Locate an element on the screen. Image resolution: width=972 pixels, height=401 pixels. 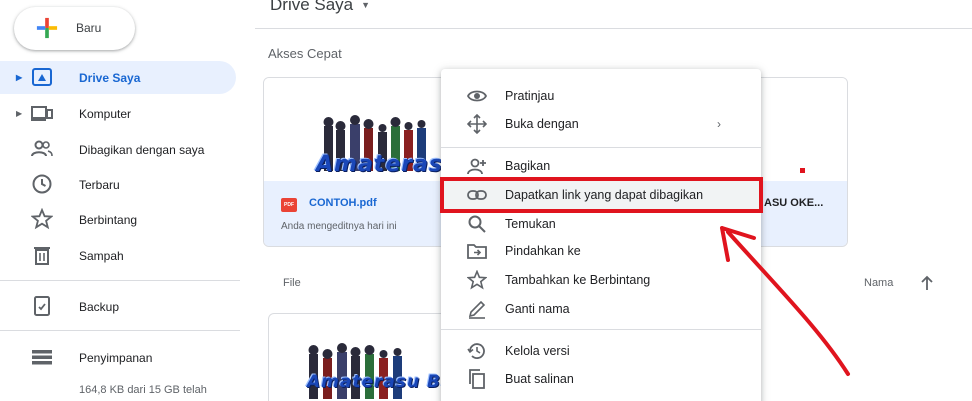
sidebar-item-berbintang: Berbintang is located at coordinates (118, 219).